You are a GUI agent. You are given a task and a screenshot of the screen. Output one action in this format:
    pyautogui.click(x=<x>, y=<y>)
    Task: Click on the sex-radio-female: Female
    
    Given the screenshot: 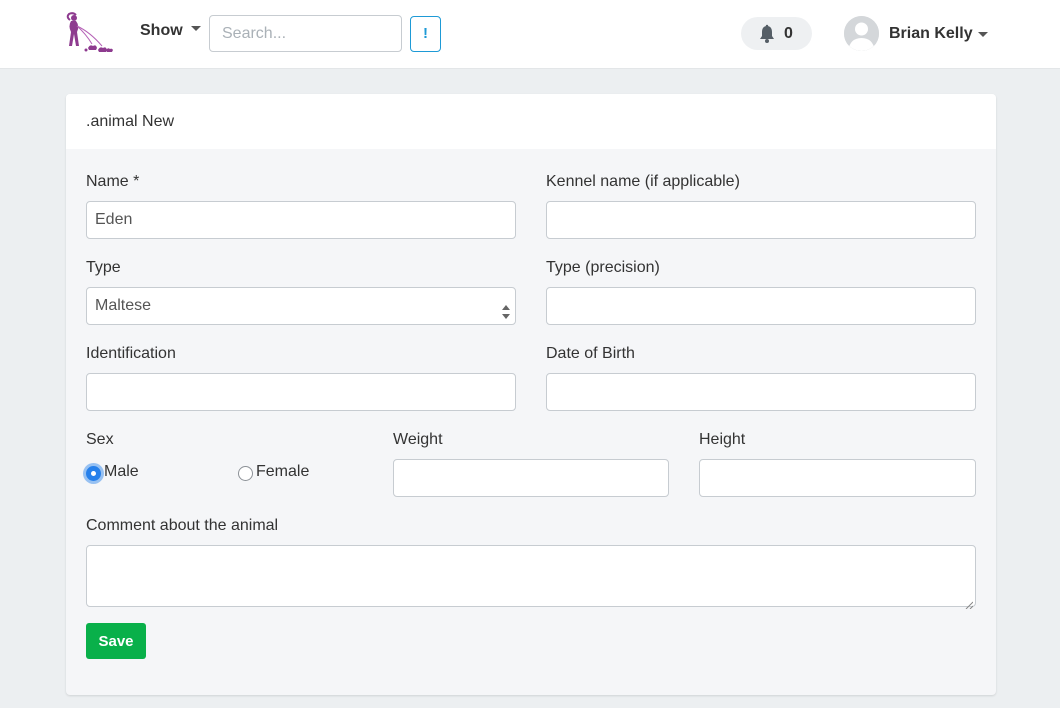 What is the action you would take?
    pyautogui.click(x=283, y=473)
    